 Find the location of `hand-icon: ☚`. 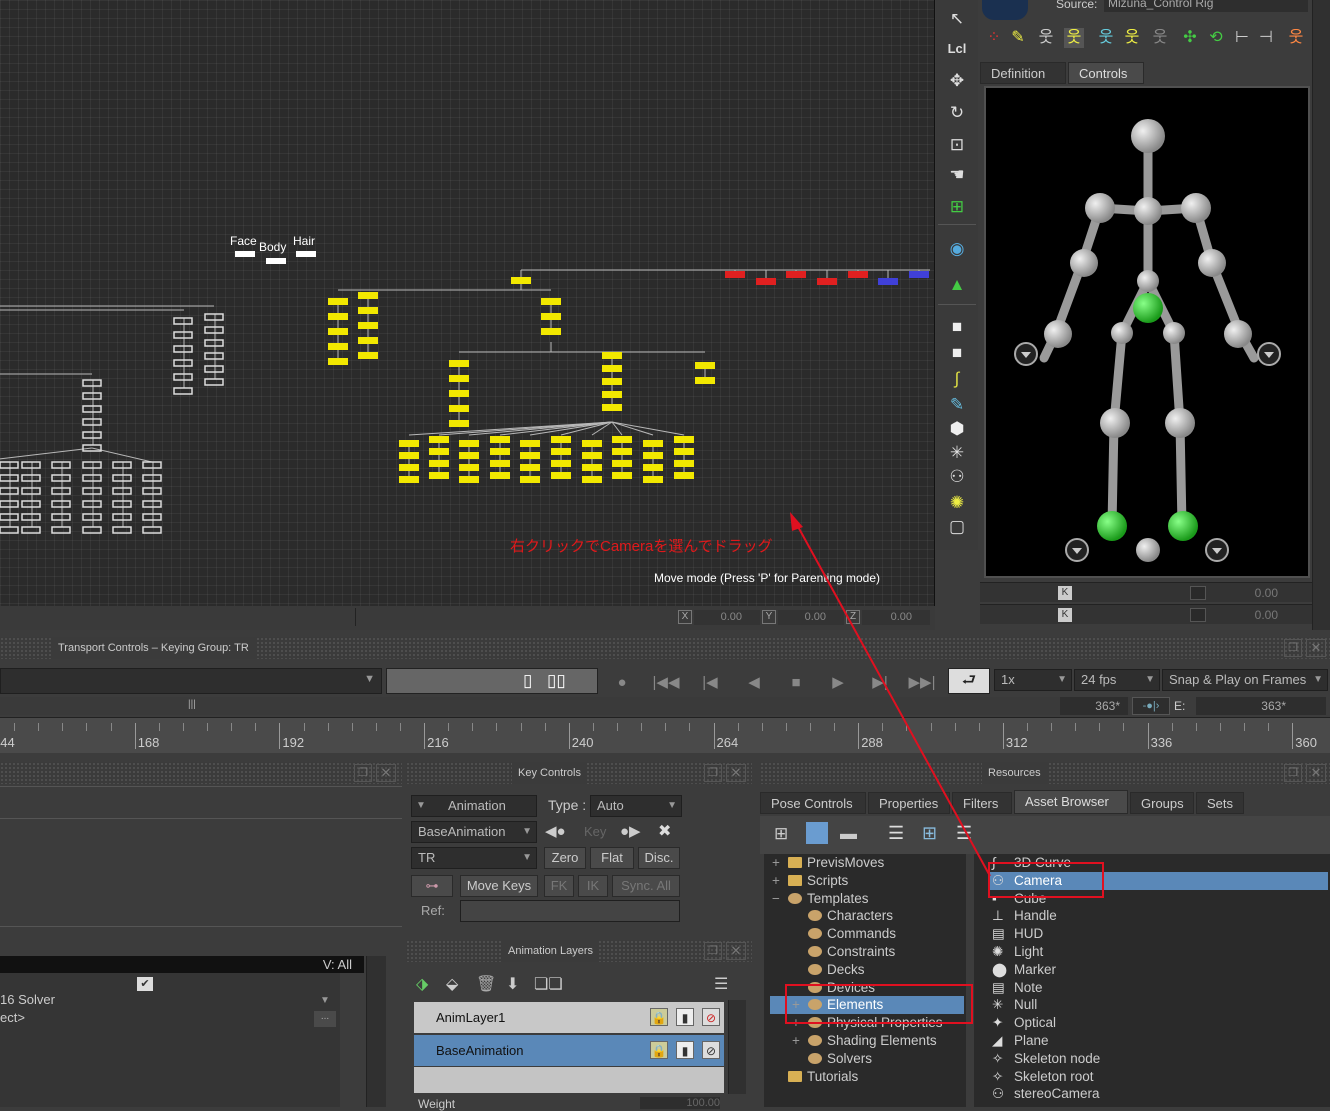

hand-icon: ☚ is located at coordinates (957, 175).